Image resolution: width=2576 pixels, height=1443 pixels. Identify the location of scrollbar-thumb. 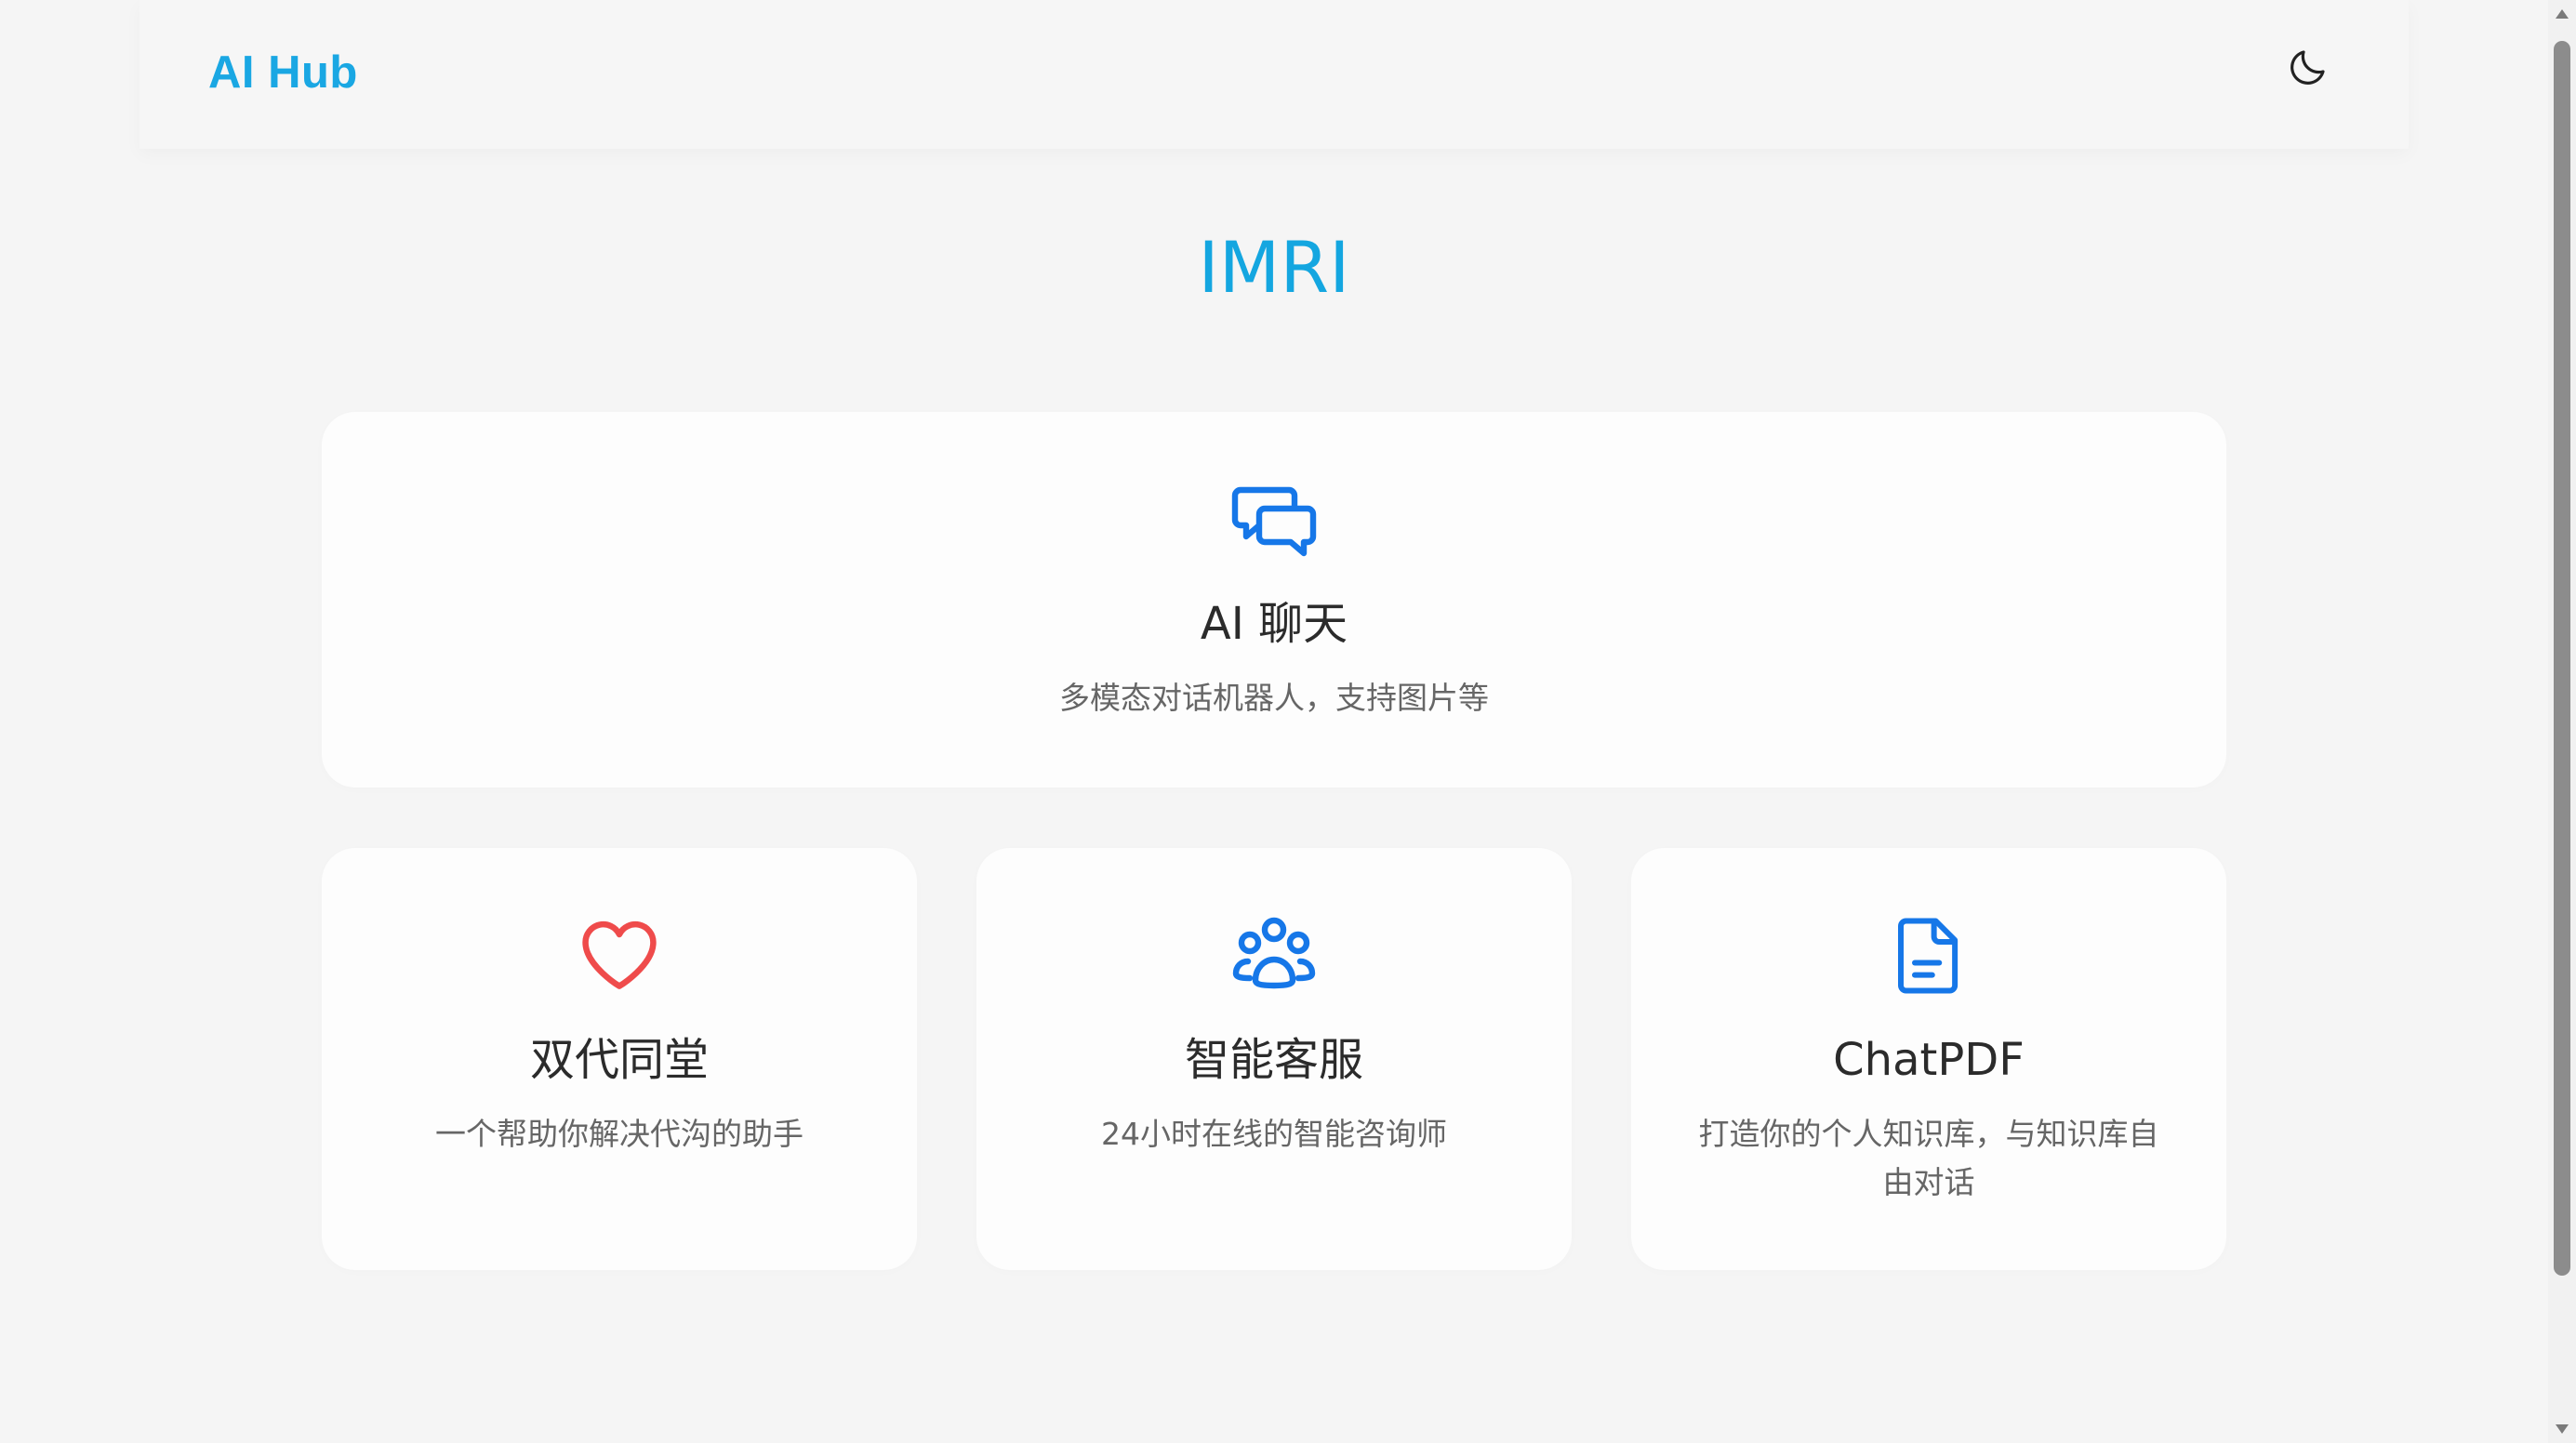
(2562, 658).